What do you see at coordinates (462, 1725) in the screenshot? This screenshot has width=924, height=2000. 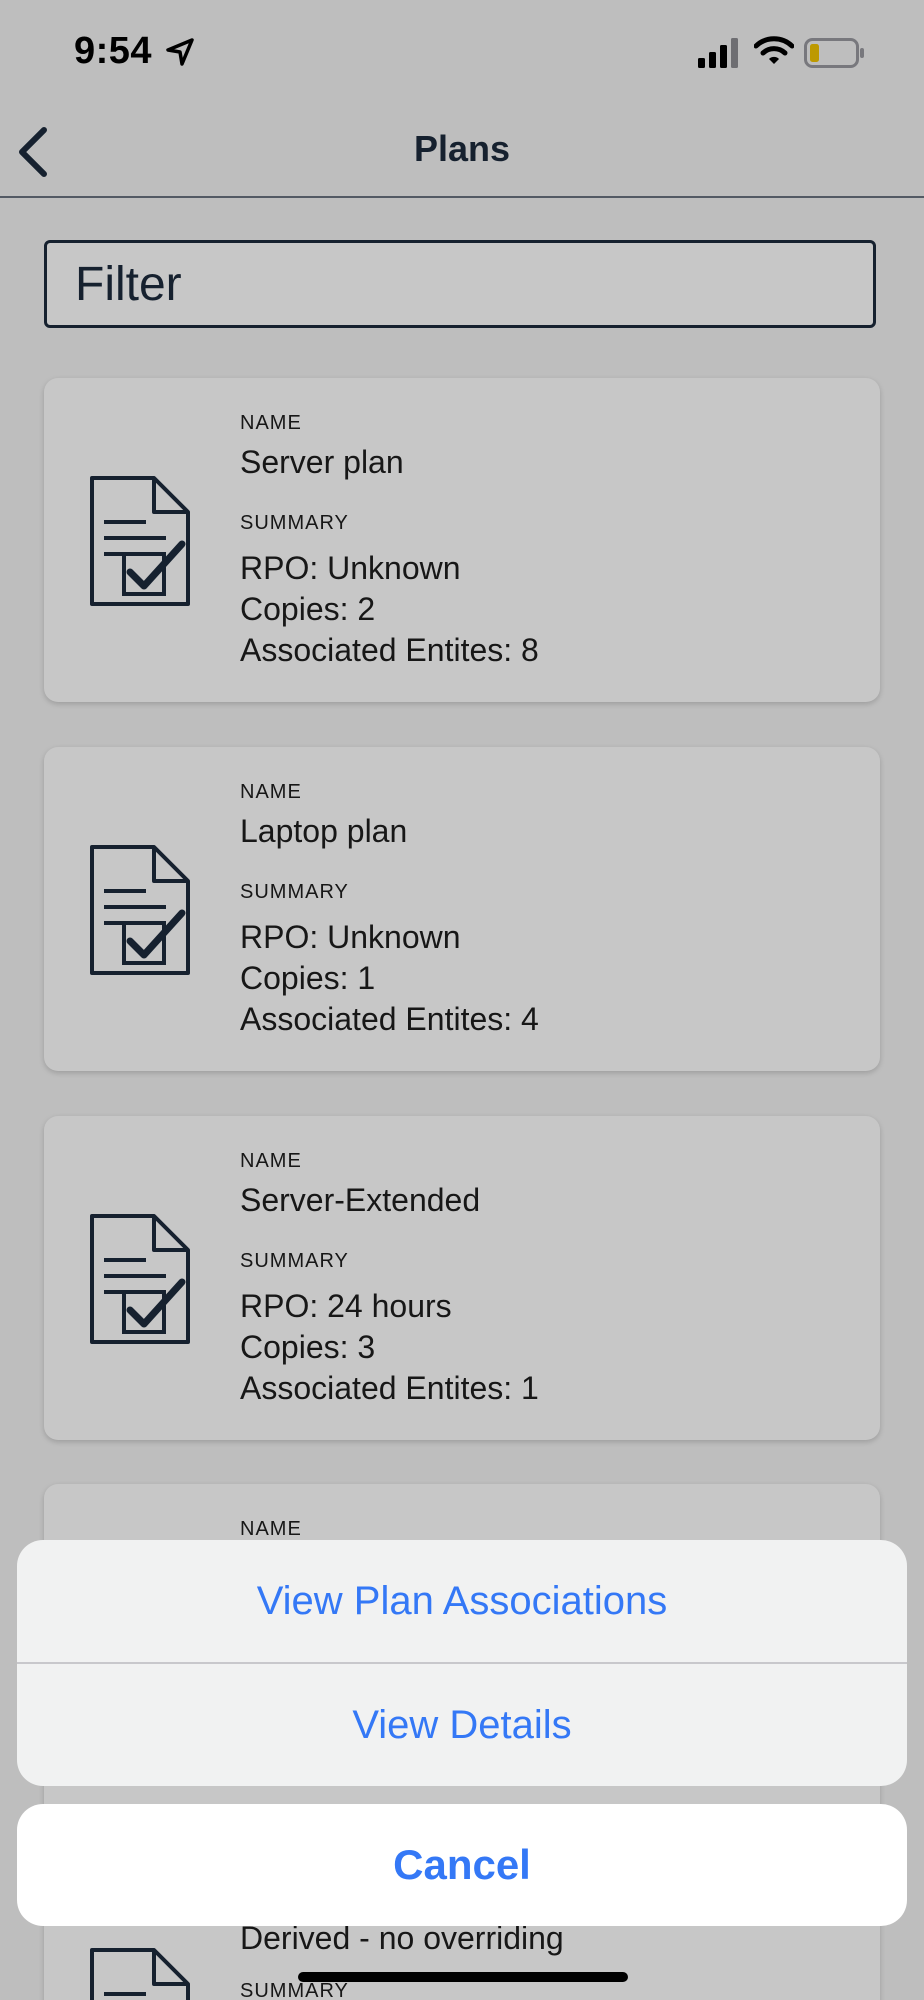 I see `view-details-button: View Details` at bounding box center [462, 1725].